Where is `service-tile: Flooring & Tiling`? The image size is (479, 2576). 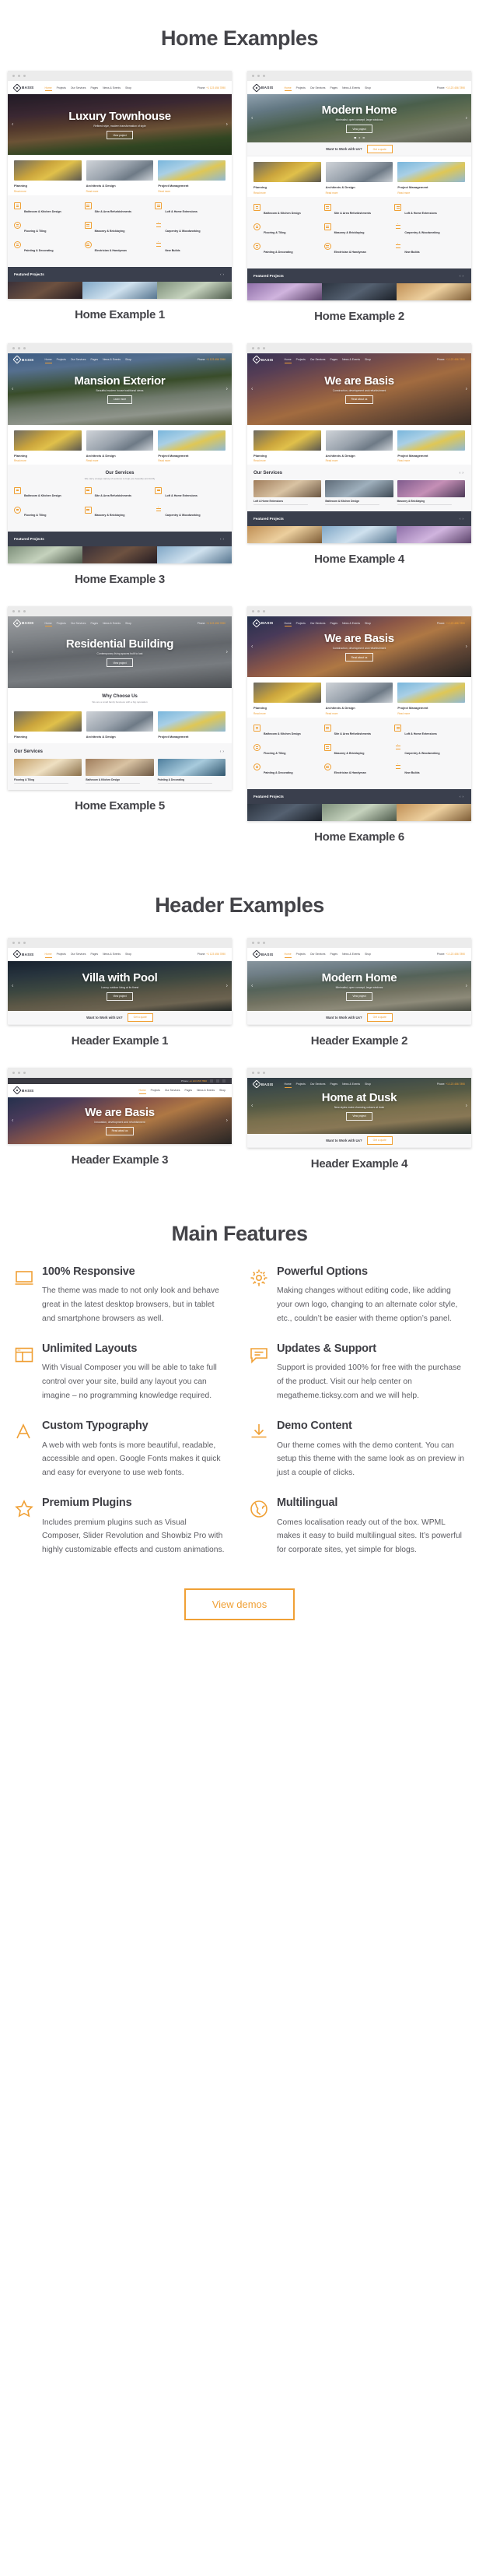 service-tile: Flooring & Tiling is located at coordinates (48, 771).